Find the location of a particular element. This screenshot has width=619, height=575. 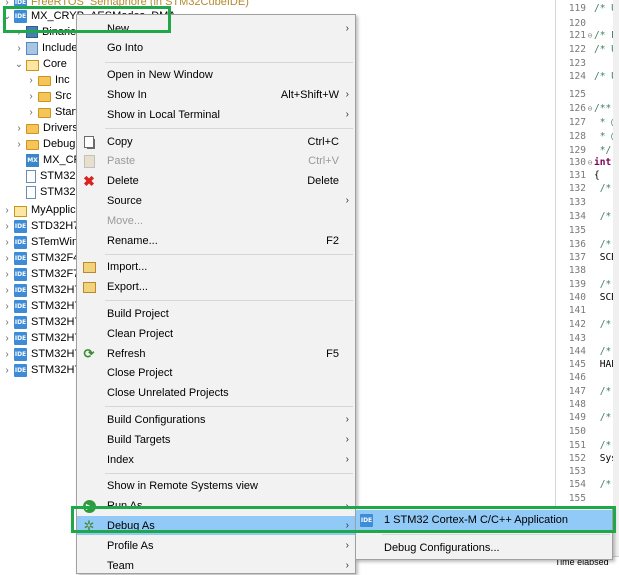

bin-icon is located at coordinates (32, 32).